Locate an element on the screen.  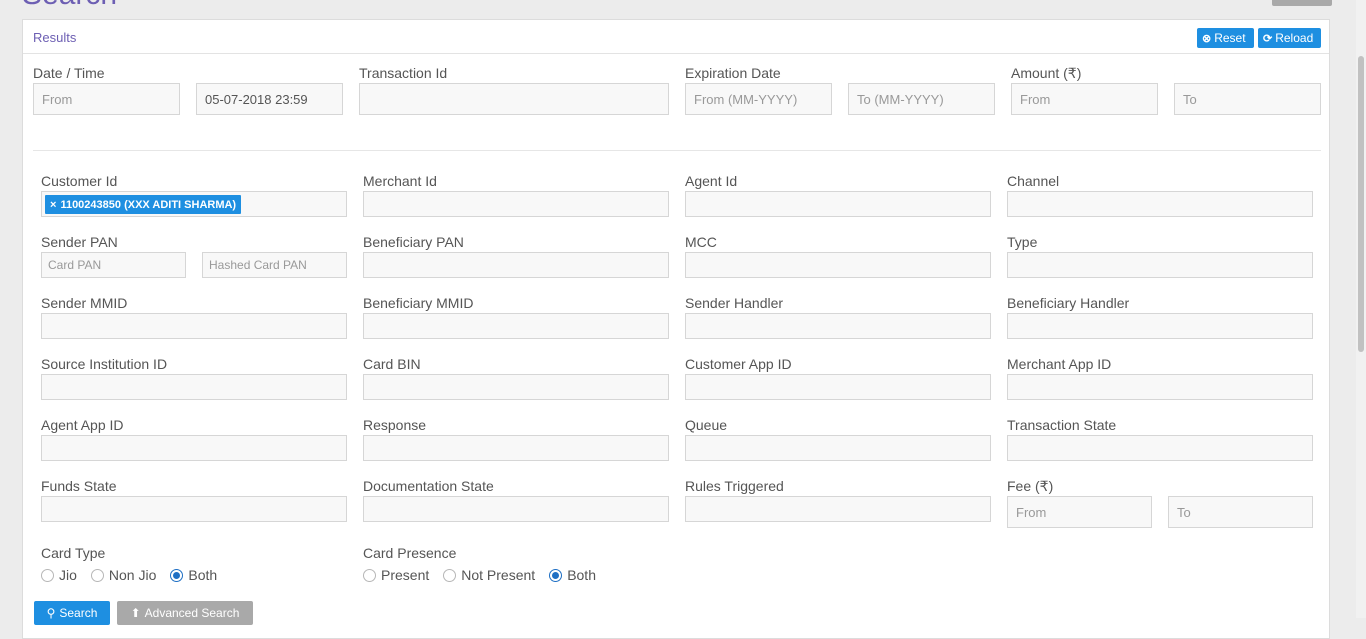
queue-label: Queue is located at coordinates (706, 425).